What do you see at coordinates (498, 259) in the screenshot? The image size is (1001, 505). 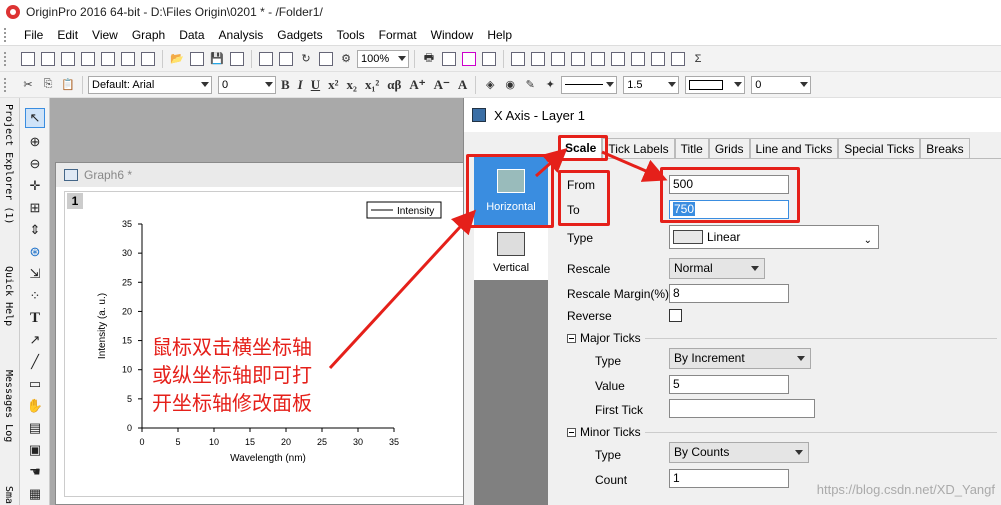 I see `annotation-arrows` at bounding box center [498, 259].